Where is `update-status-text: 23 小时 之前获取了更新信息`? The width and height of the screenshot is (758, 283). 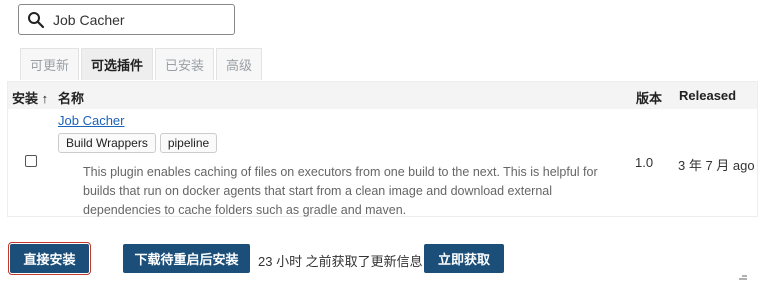 update-status-text: 23 小时 之前获取了更新信息 is located at coordinates (340, 261).